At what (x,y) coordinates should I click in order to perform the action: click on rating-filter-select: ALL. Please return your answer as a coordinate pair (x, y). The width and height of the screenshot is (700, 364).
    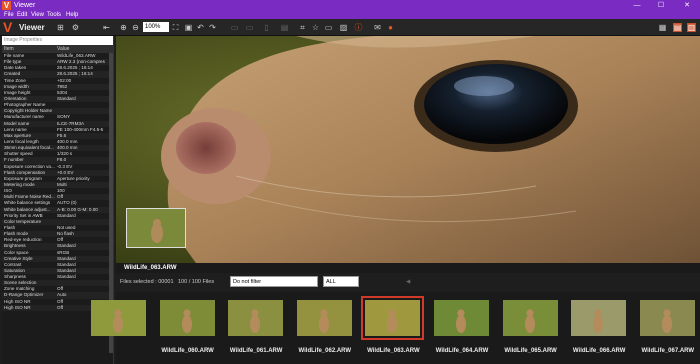
    Looking at the image, I should click on (341, 281).